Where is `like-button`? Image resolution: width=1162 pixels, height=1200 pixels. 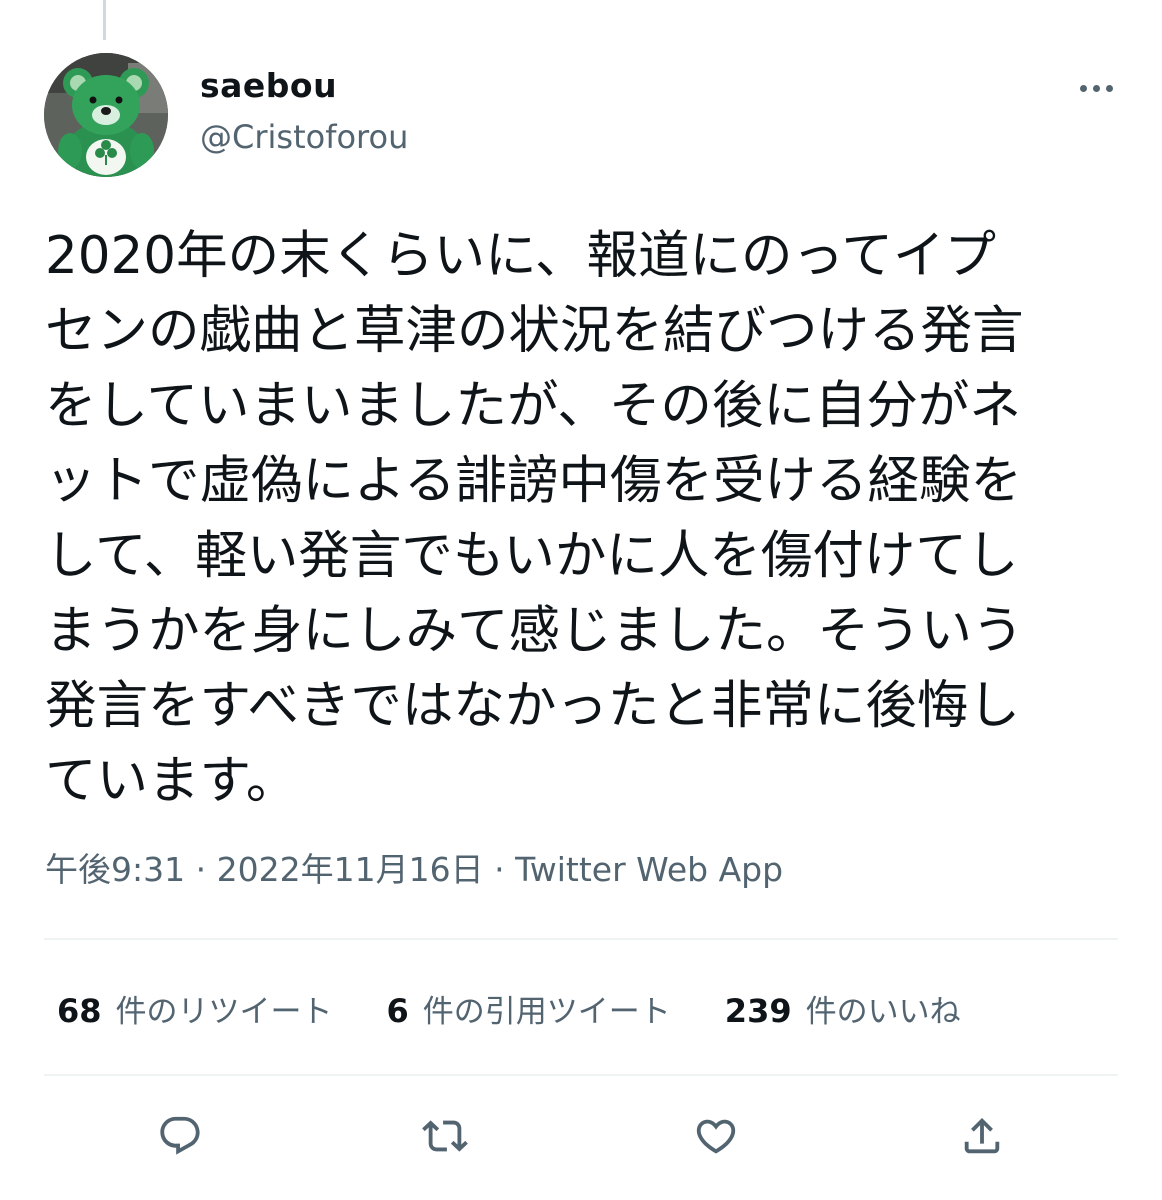
like-button is located at coordinates (716, 1136).